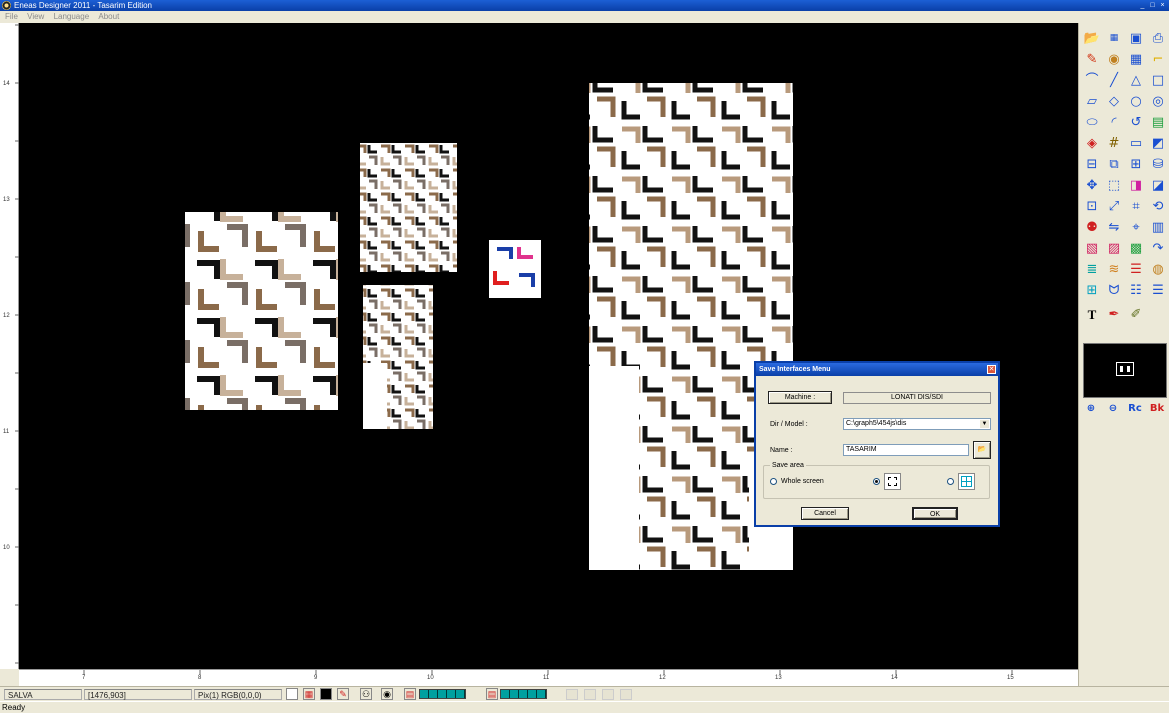 The width and height of the screenshot is (1169, 713). What do you see at coordinates (1136, 143) in the screenshot?
I see `rectangle-fill-icon: ▭` at bounding box center [1136, 143].